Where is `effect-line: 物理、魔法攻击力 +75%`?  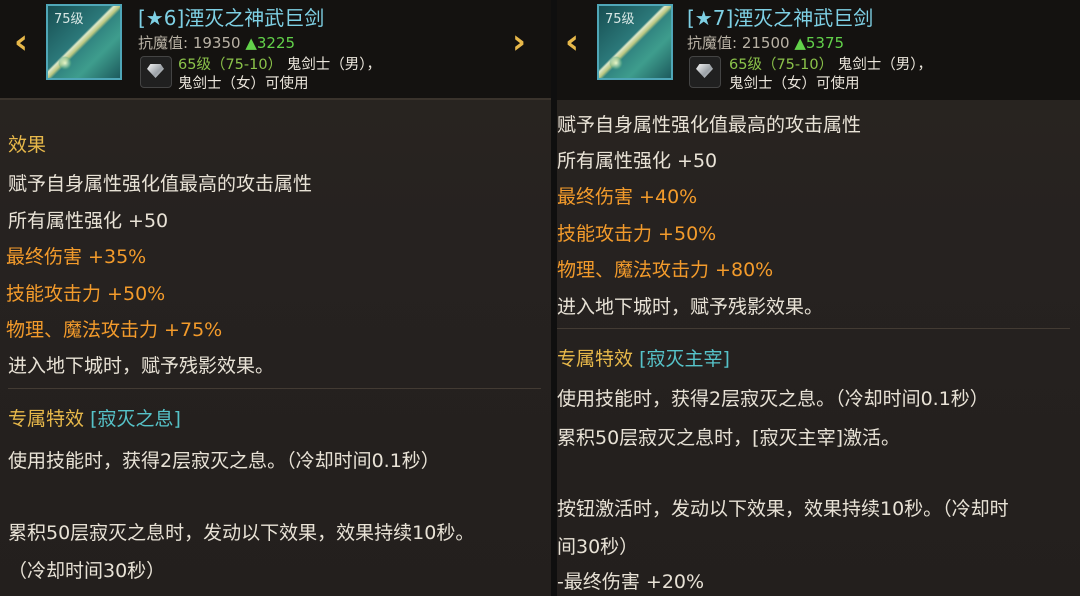
effect-line: 物理、魔法攻击力 +75% is located at coordinates (114, 328).